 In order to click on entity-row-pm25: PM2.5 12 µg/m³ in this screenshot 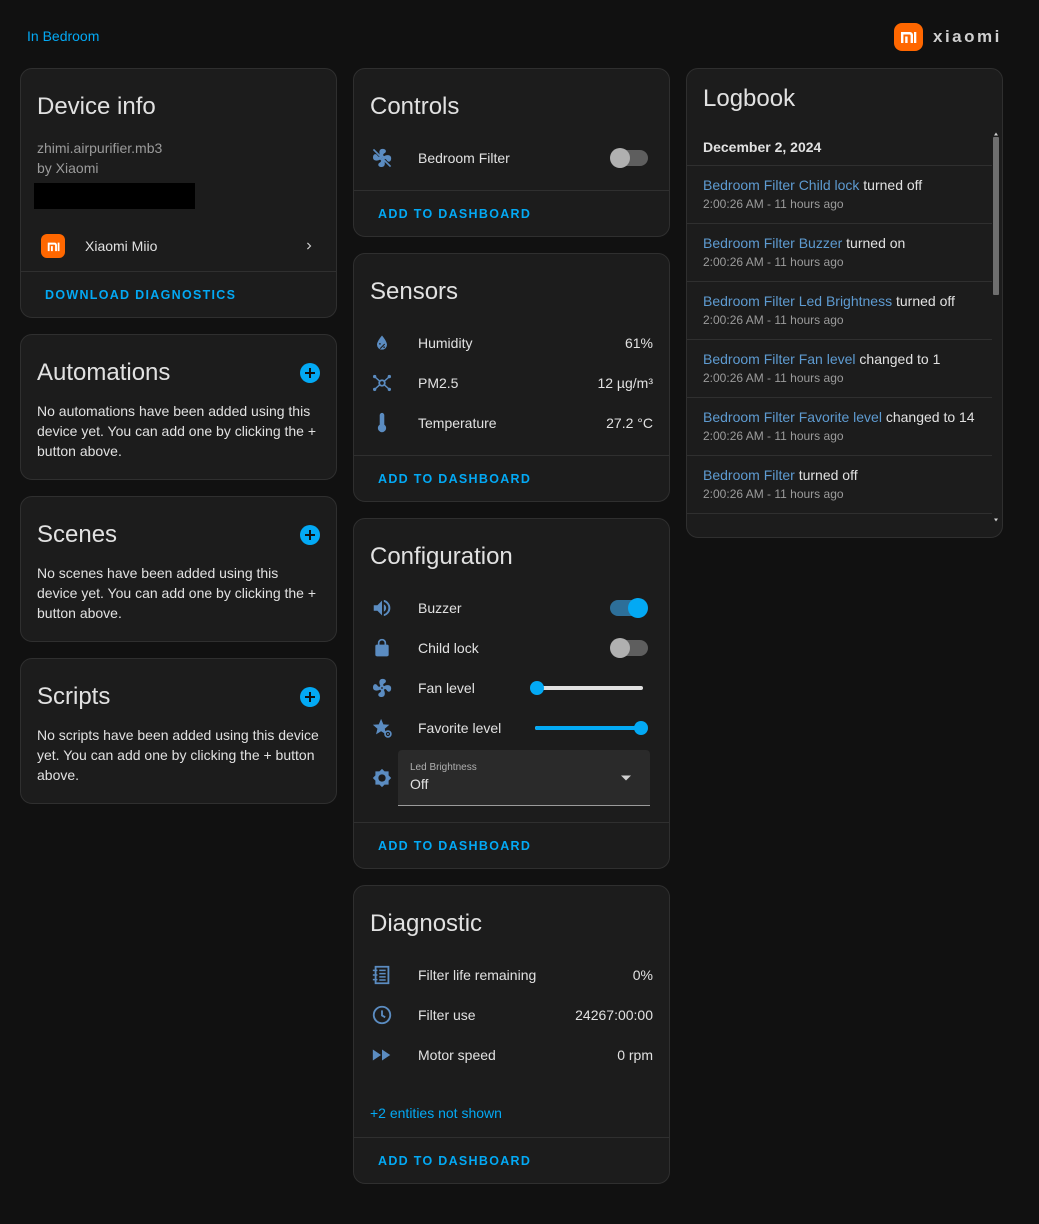, I will do `click(511, 383)`.